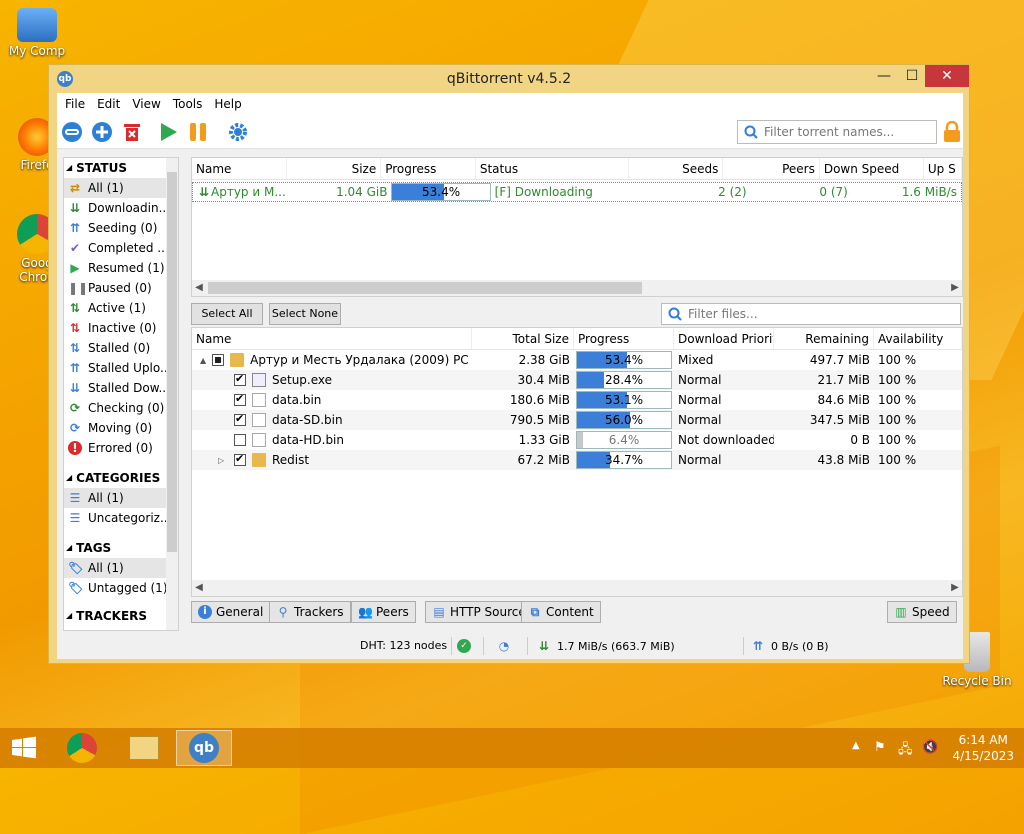 The width and height of the screenshot is (1024, 834). What do you see at coordinates (606, 646) in the screenshot?
I see `download-speed-status: ⇊ 1.7 MiB/s (663.7 MiB)` at bounding box center [606, 646].